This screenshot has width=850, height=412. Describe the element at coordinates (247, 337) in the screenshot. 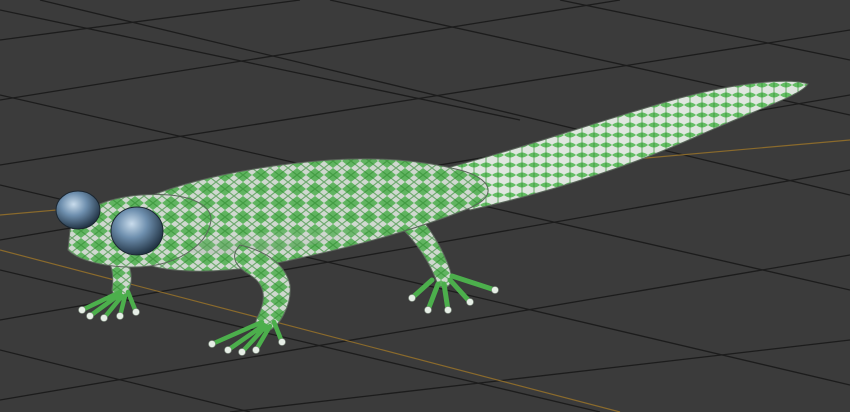

I see `lizard-front-foot-near` at that location.